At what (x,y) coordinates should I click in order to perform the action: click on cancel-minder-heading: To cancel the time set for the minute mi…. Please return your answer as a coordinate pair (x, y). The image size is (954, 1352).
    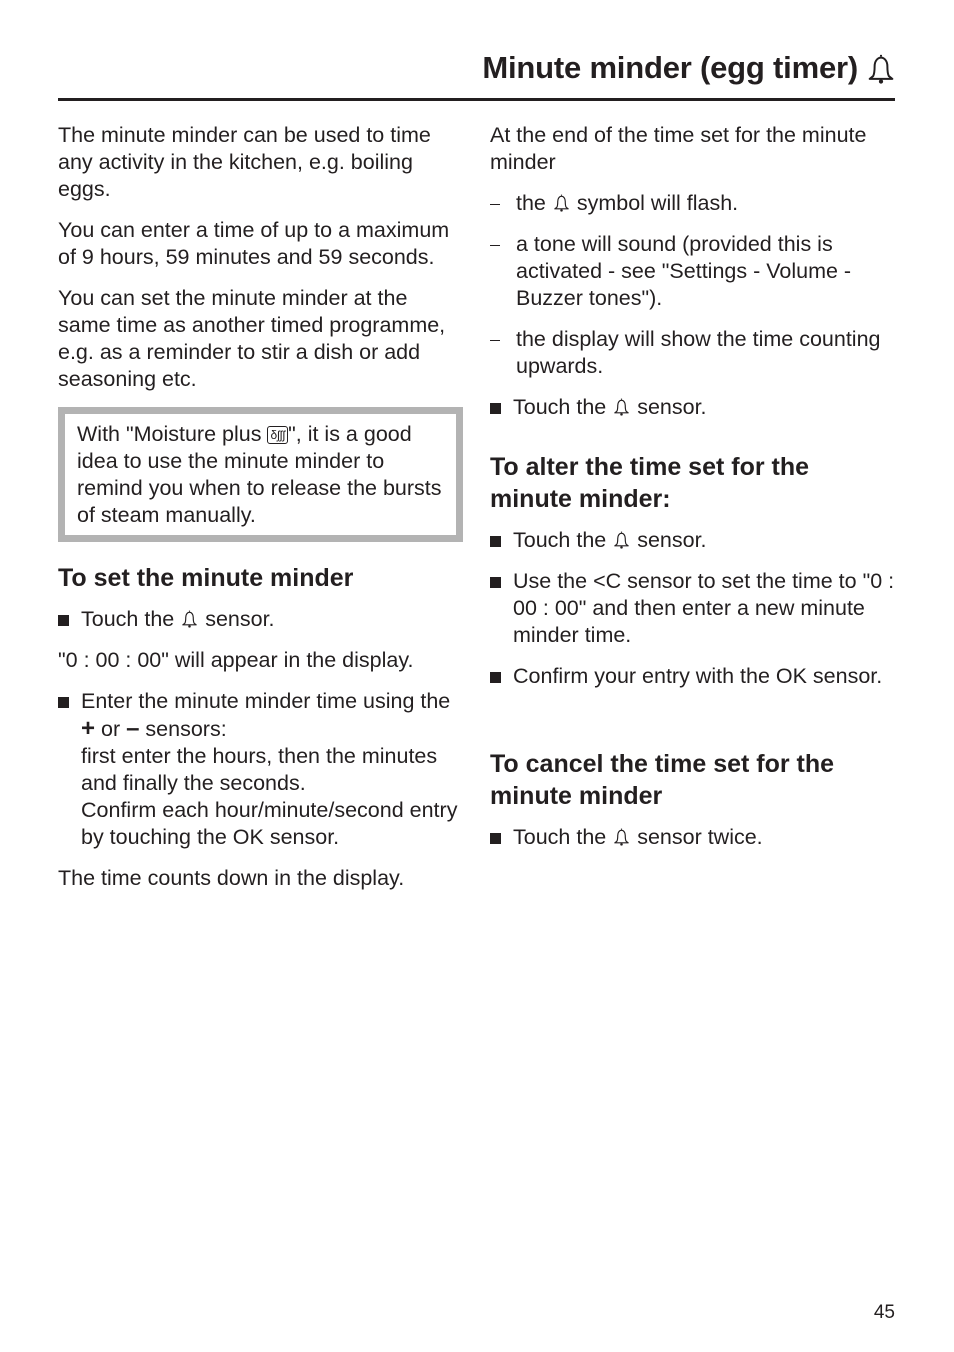
    Looking at the image, I should click on (662, 780).